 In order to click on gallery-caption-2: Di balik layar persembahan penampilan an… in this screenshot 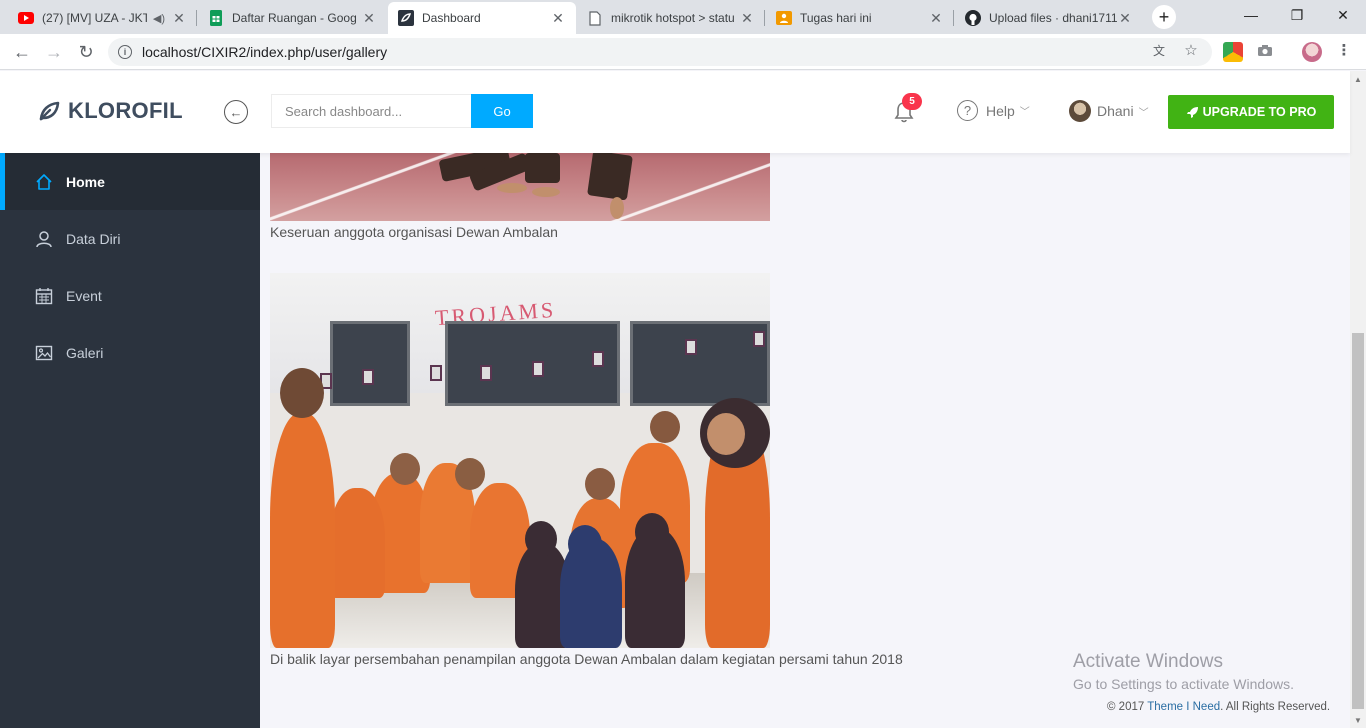, I will do `click(586, 659)`.